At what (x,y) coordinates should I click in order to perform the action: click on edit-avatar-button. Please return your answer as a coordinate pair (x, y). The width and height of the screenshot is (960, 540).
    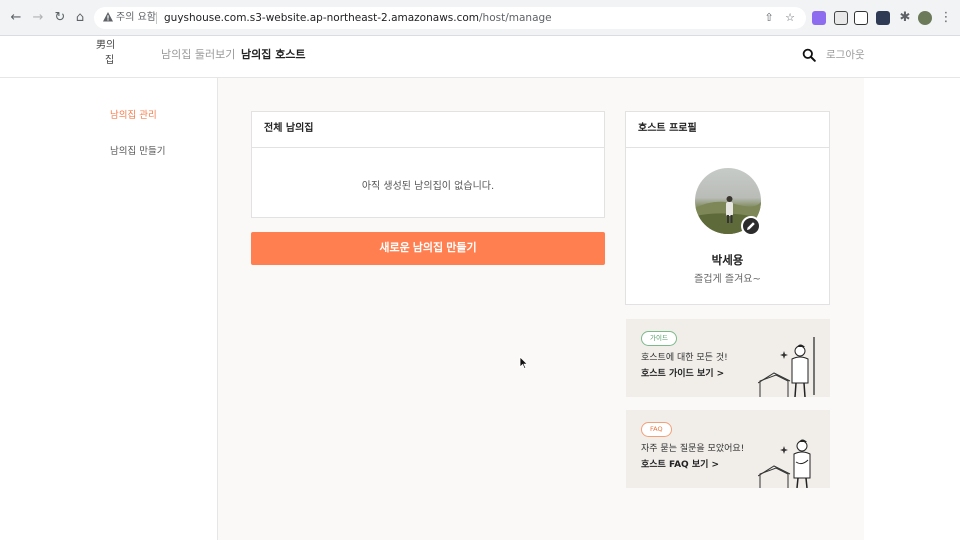
    Looking at the image, I should click on (751, 226).